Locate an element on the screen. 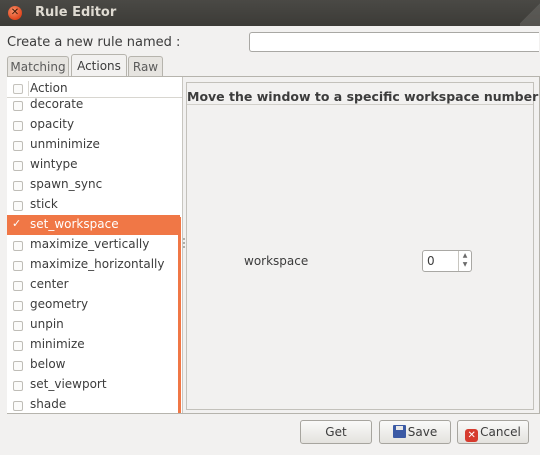  tab-actions: Actions is located at coordinates (99, 65).